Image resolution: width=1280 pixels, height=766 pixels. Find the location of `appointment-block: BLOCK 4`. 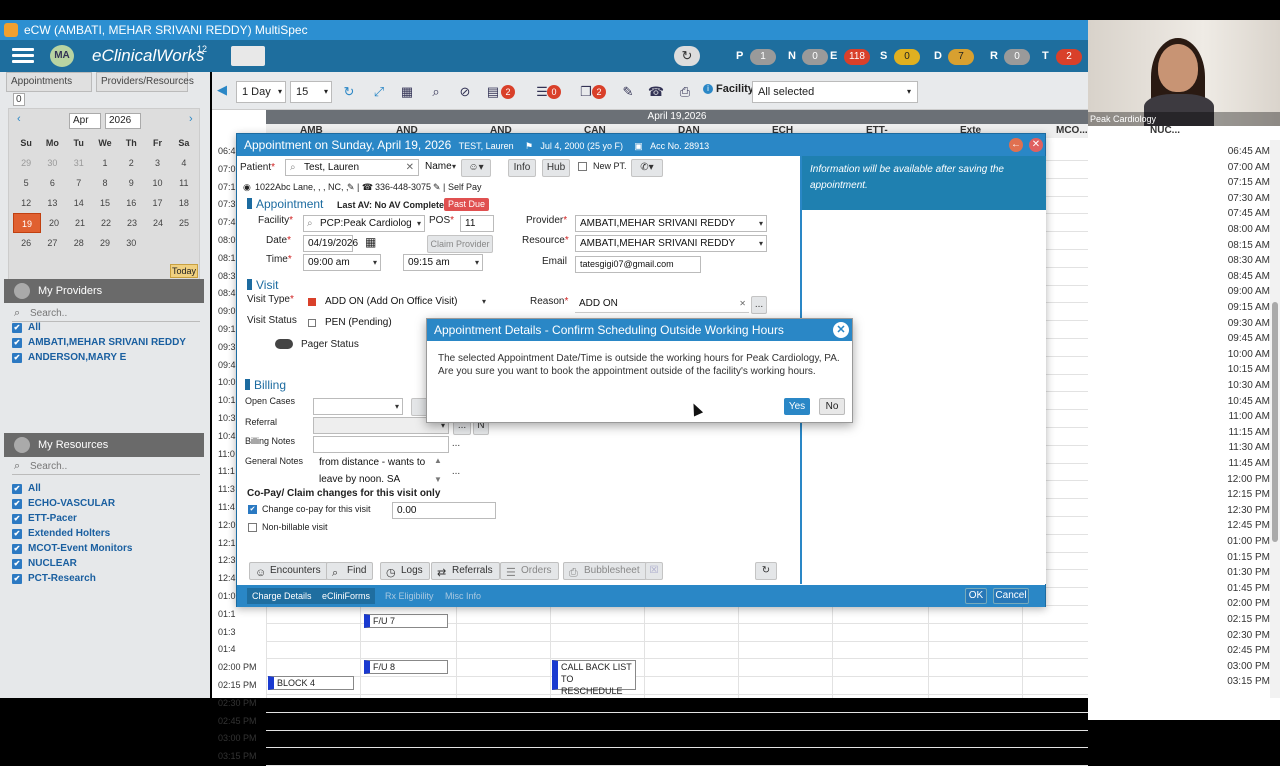

appointment-block: BLOCK 4 is located at coordinates (311, 683).